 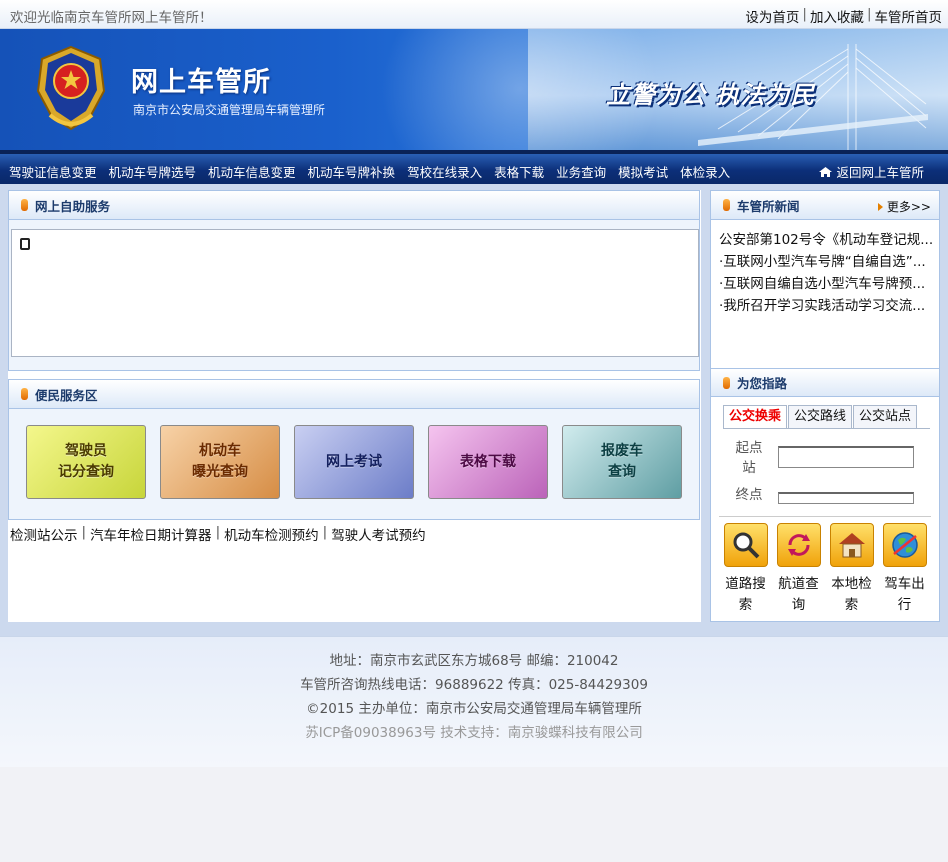 I want to click on waterway-query-label: 航道查询, so click(x=798, y=594).